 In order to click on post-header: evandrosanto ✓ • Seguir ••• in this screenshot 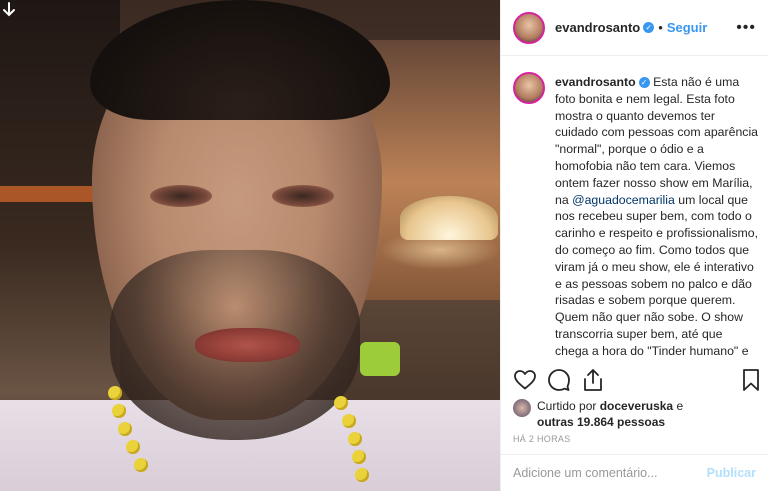, I will do `click(634, 28)`.